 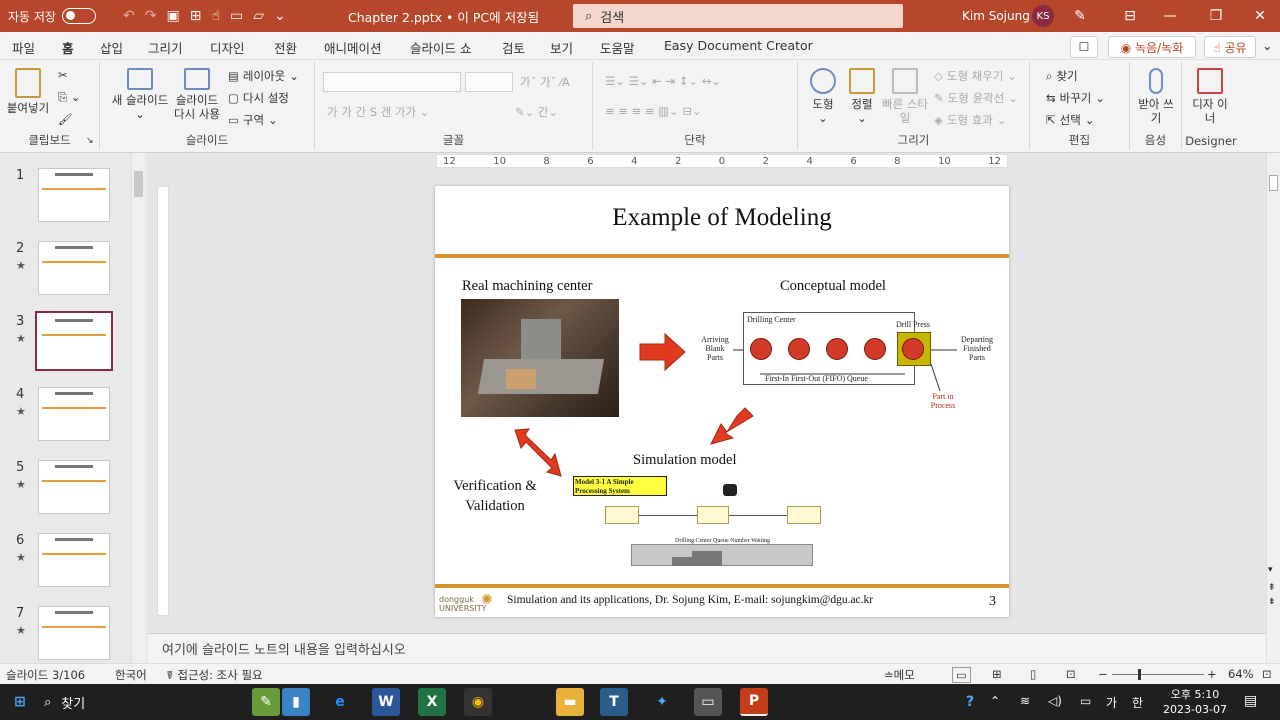 What do you see at coordinates (138, 408) in the screenshot?
I see `thumbnail-scrollbar` at bounding box center [138, 408].